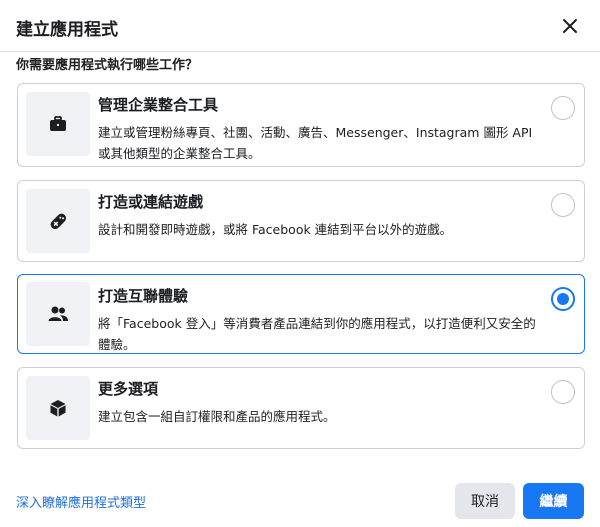  I want to click on question-heading: 你需要應用程式執行哪些工作？, so click(107, 65).